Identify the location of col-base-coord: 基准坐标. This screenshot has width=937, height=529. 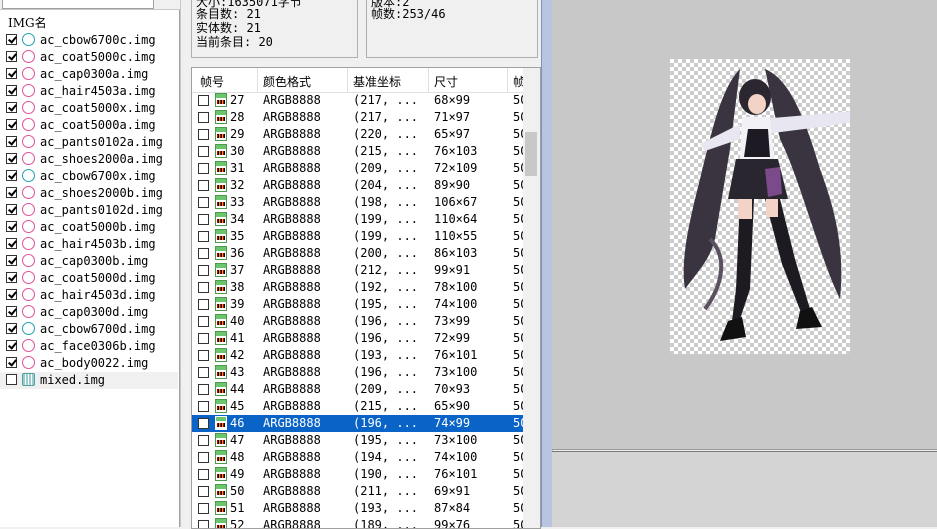
(377, 81).